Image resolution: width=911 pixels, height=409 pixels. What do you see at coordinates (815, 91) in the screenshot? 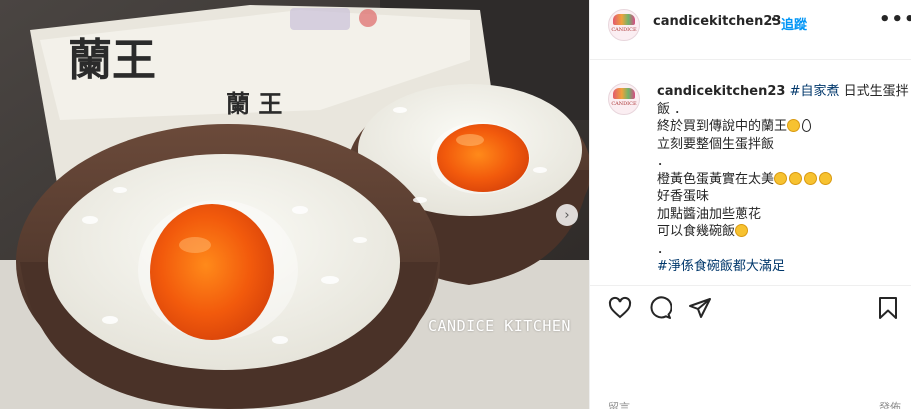
I see `hashtag-link: #自家煮` at bounding box center [815, 91].